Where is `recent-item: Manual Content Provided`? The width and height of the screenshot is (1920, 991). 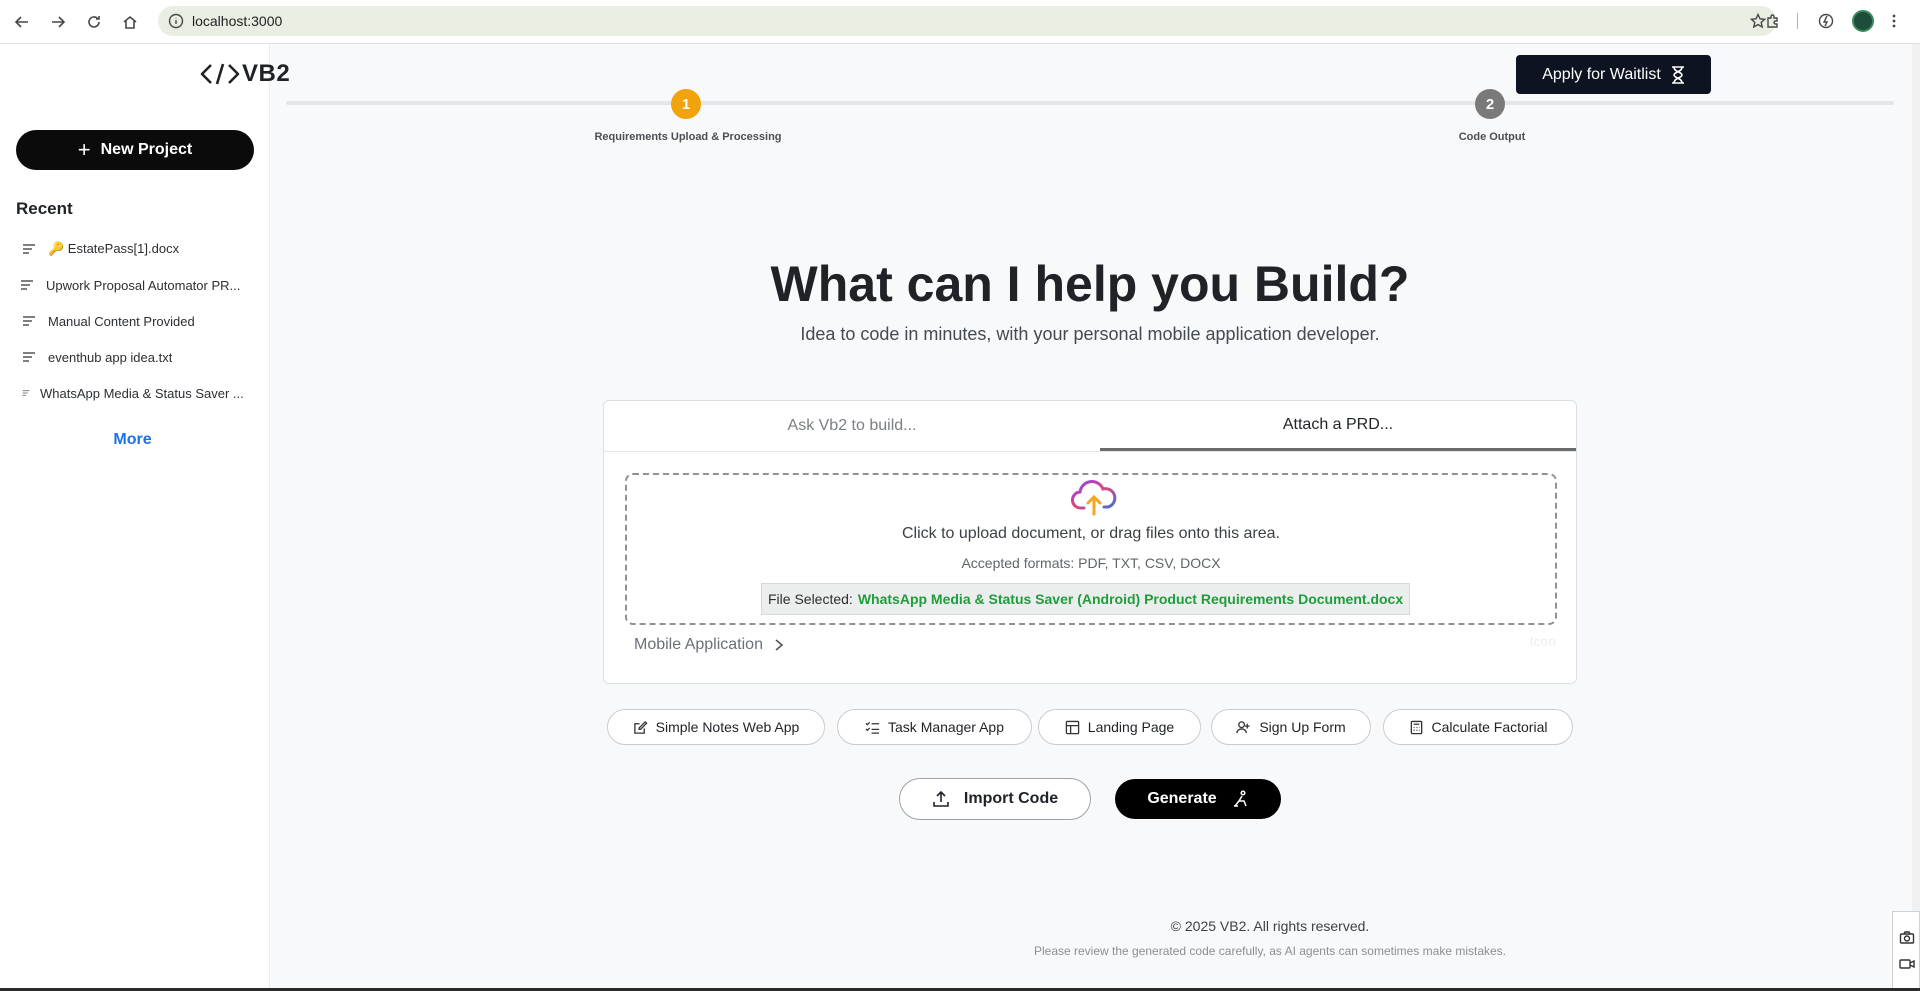 recent-item: Manual Content Provided is located at coordinates (131, 321).